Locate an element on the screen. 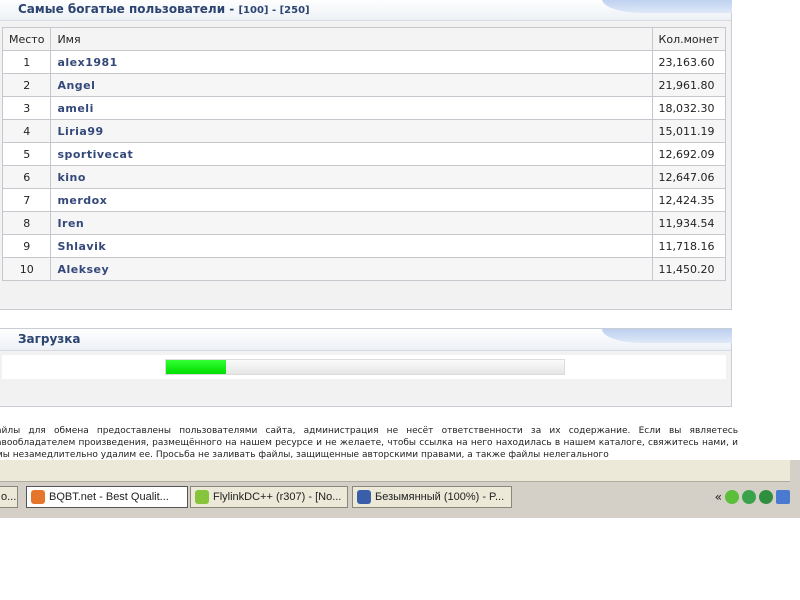  cell-user-name: sportivecat is located at coordinates (351, 154).